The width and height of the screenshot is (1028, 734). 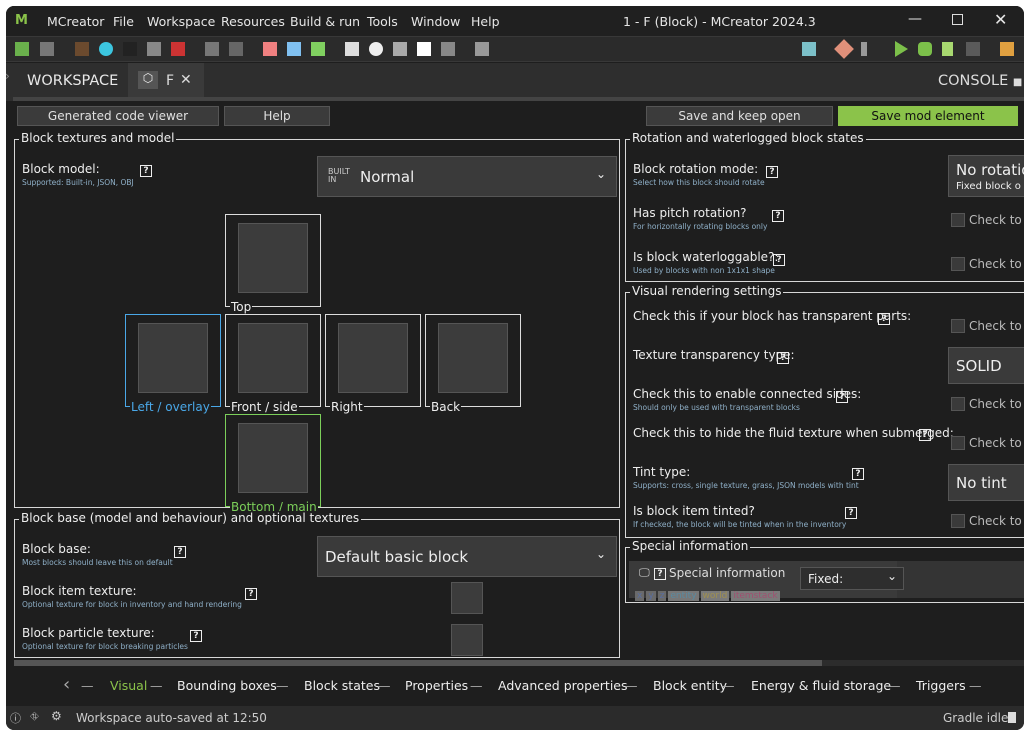 I want to click on texture-slot-left: Left / overlay, so click(x=173, y=364).